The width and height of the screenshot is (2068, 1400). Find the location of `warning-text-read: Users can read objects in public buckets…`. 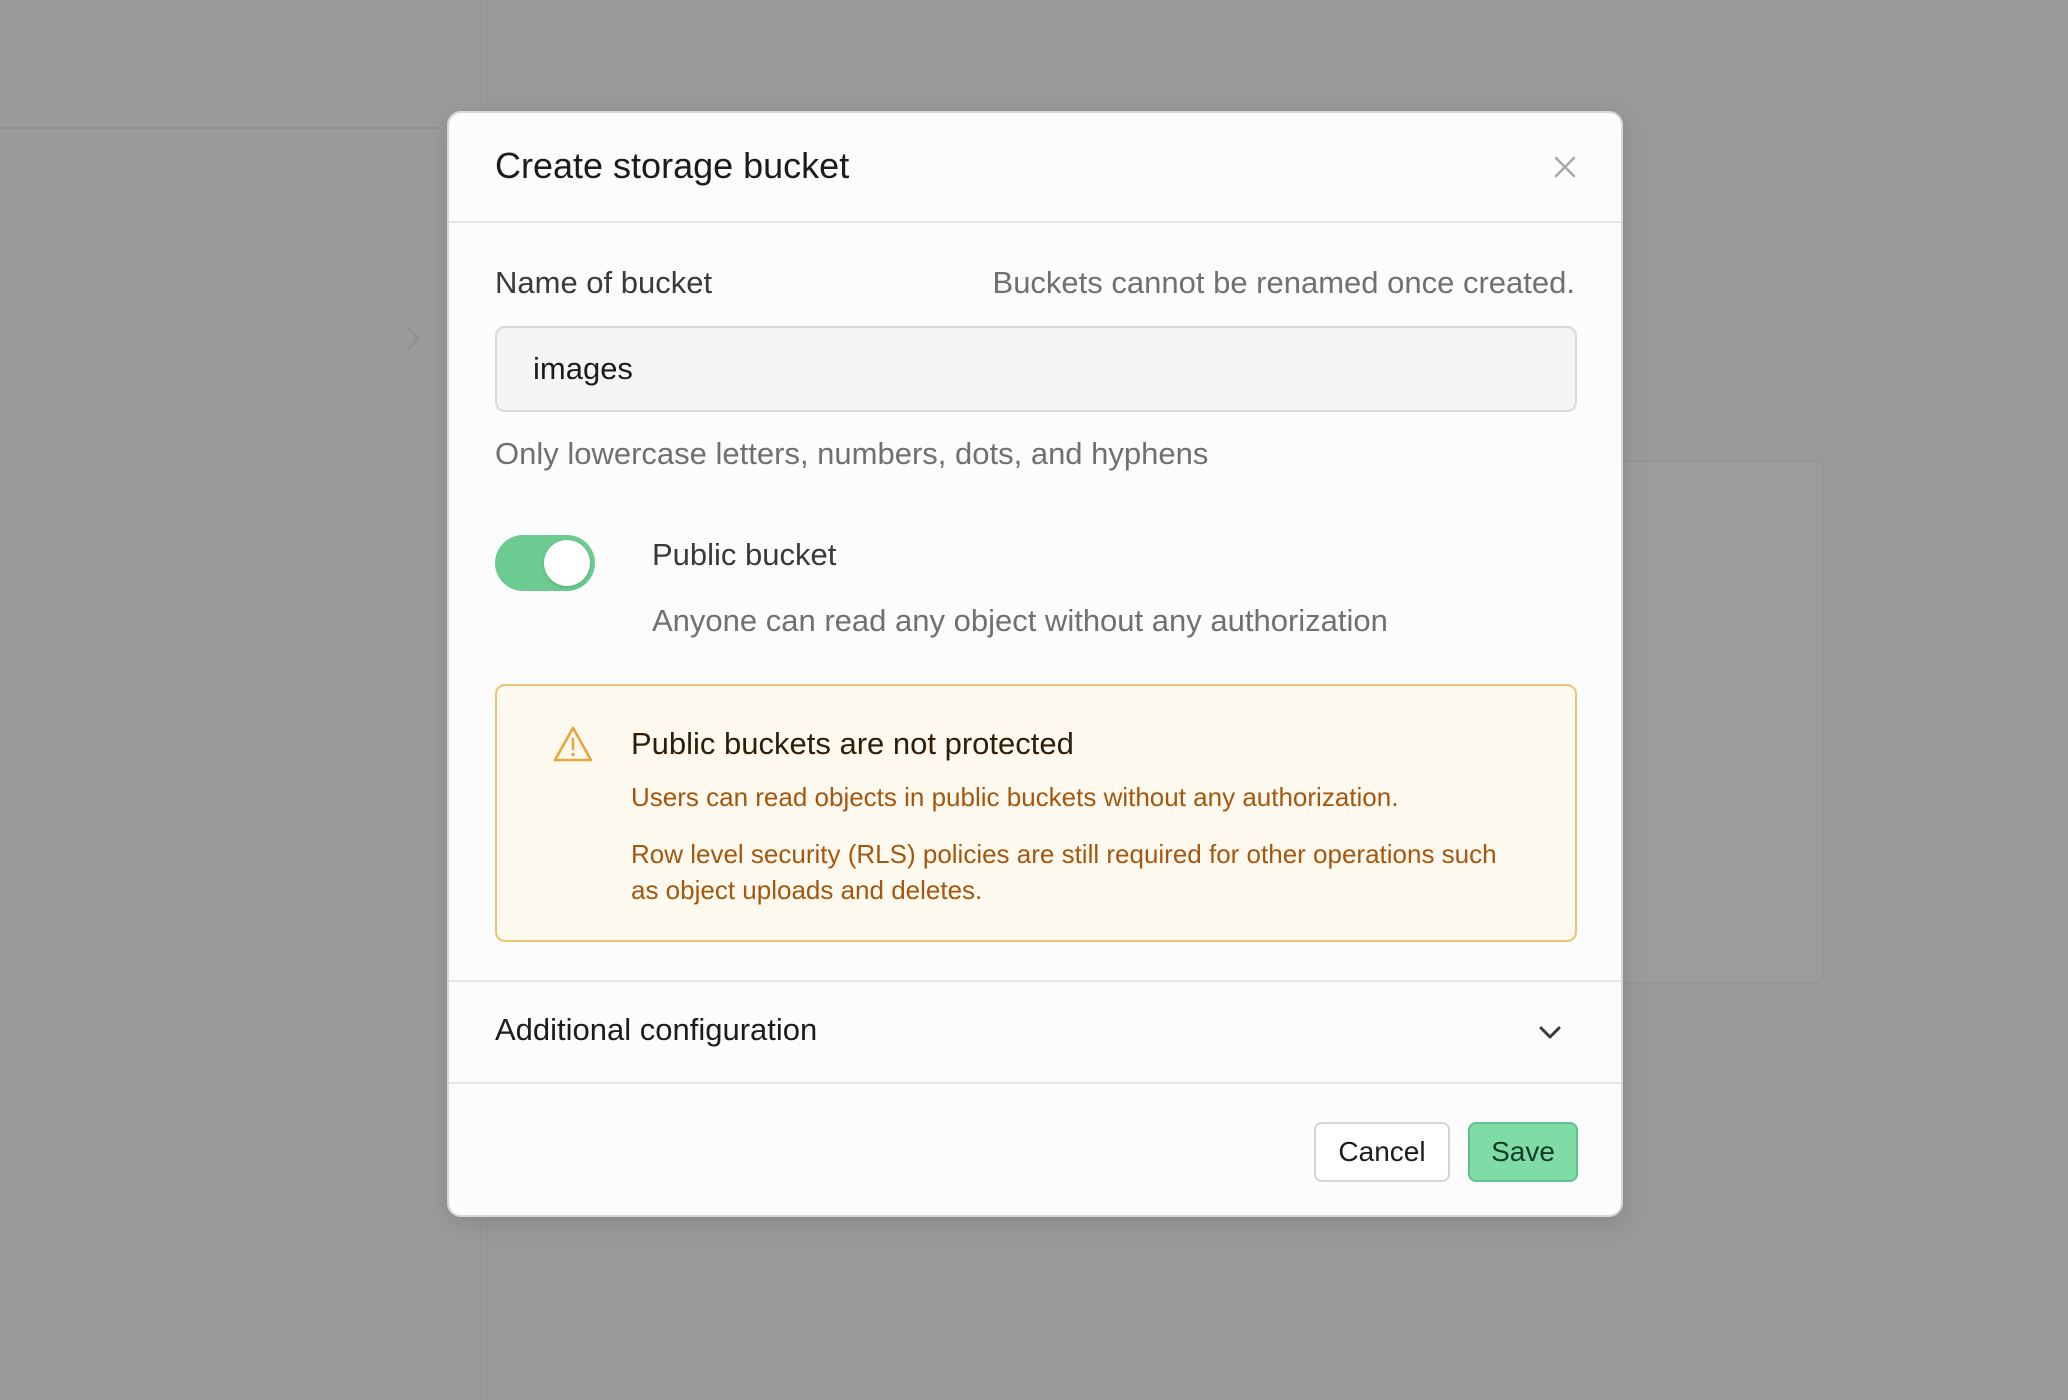

warning-text-read: Users can read objects in public buckets… is located at coordinates (1015, 797).